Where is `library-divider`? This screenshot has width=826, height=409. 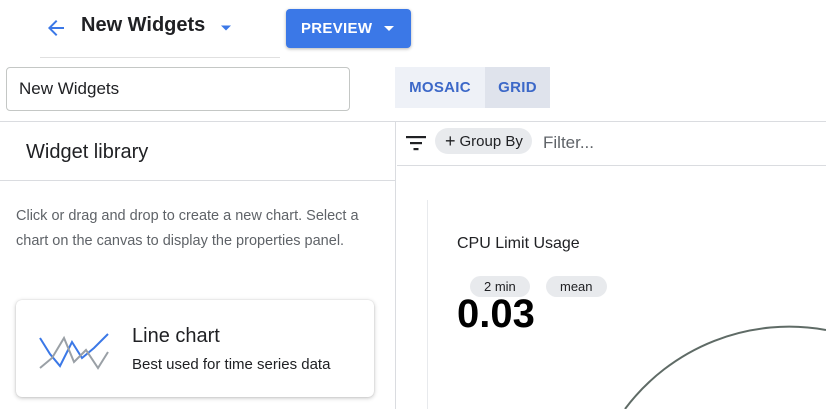 library-divider is located at coordinates (197, 180).